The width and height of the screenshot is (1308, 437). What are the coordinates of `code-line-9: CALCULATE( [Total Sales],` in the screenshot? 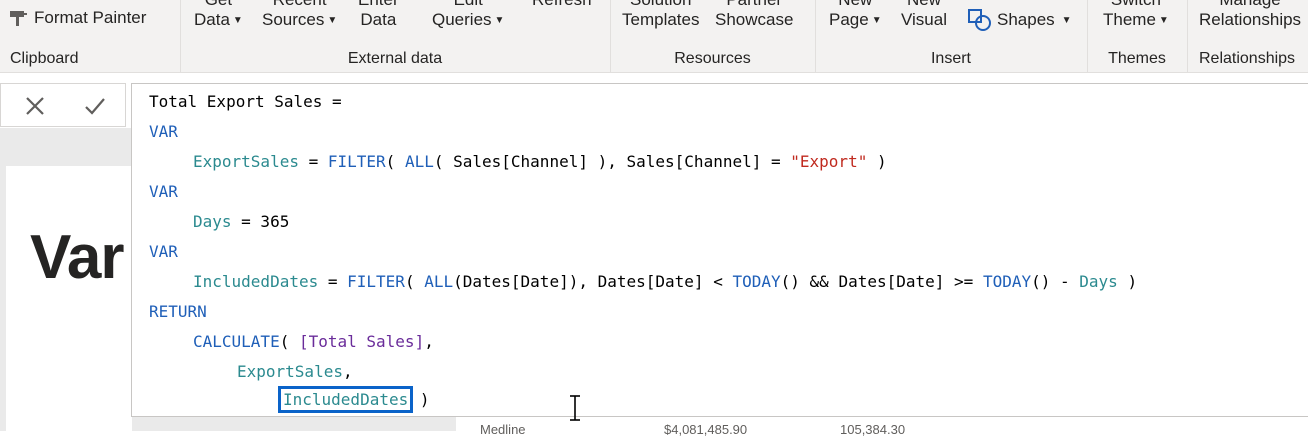 It's located at (313, 342).